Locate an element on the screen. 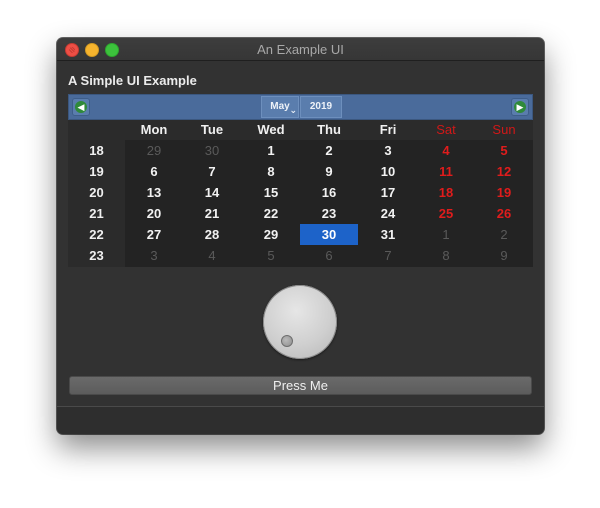 This screenshot has width=600, height=508. month-selector: May ⌄ is located at coordinates (280, 107).